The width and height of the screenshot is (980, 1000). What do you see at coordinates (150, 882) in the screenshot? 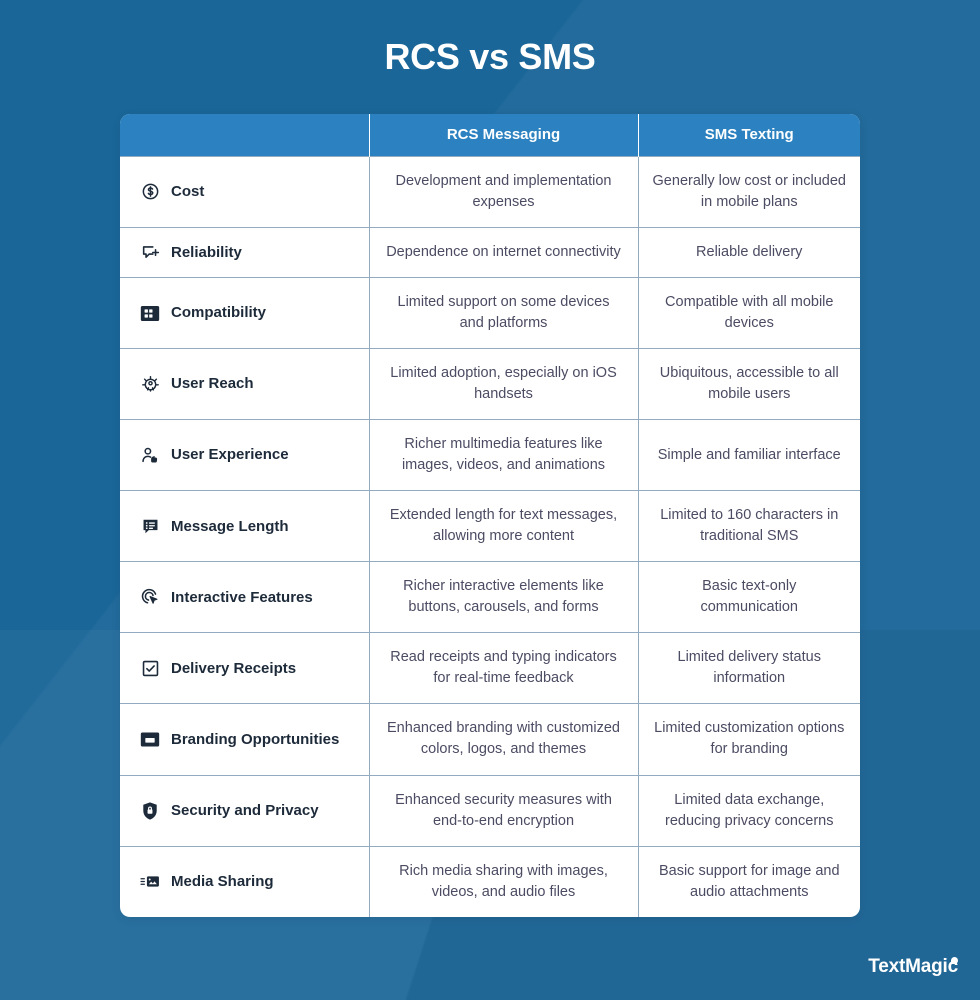
I see `media-sharing-icon` at bounding box center [150, 882].